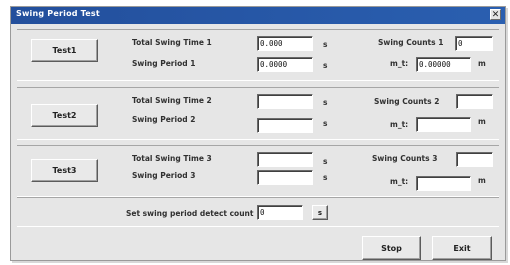 The width and height of the screenshot is (510, 265). I want to click on swing-counts-1-label: Swing Counts 1, so click(411, 42).